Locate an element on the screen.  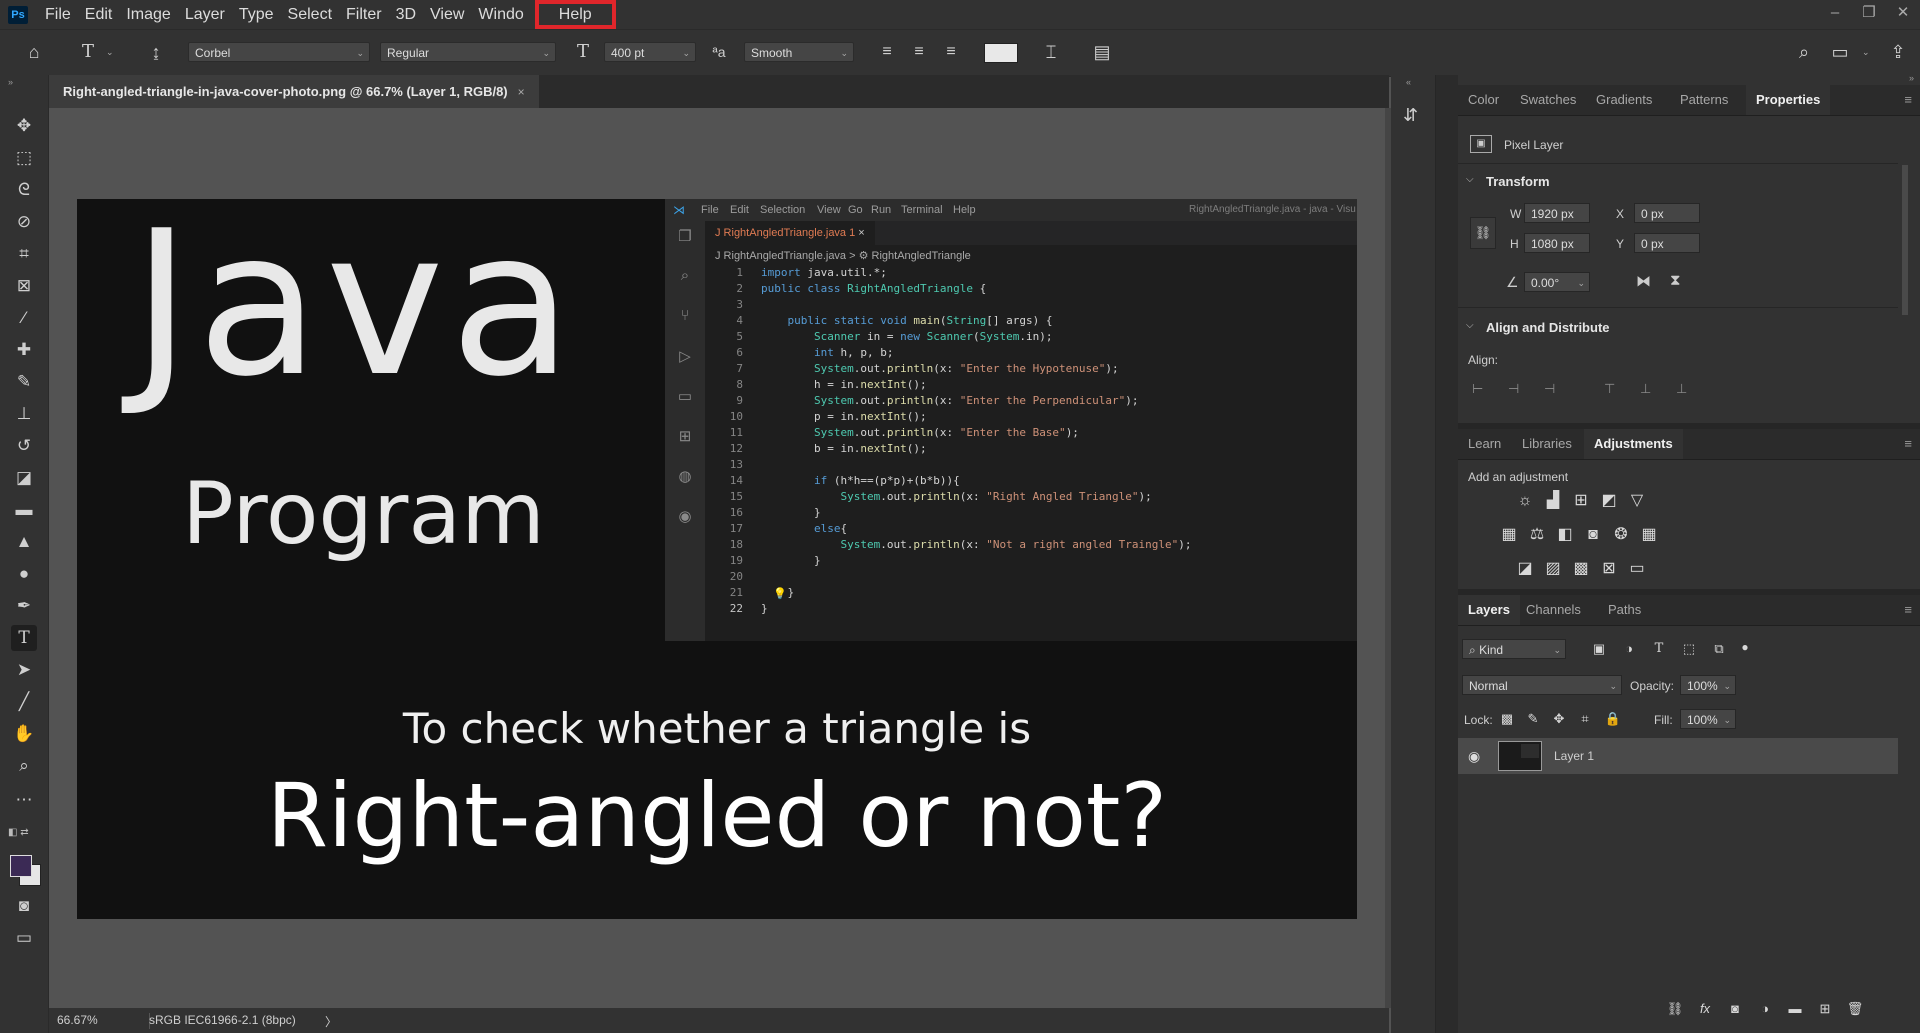
share-icon: ⇪ is located at coordinates (1898, 52).